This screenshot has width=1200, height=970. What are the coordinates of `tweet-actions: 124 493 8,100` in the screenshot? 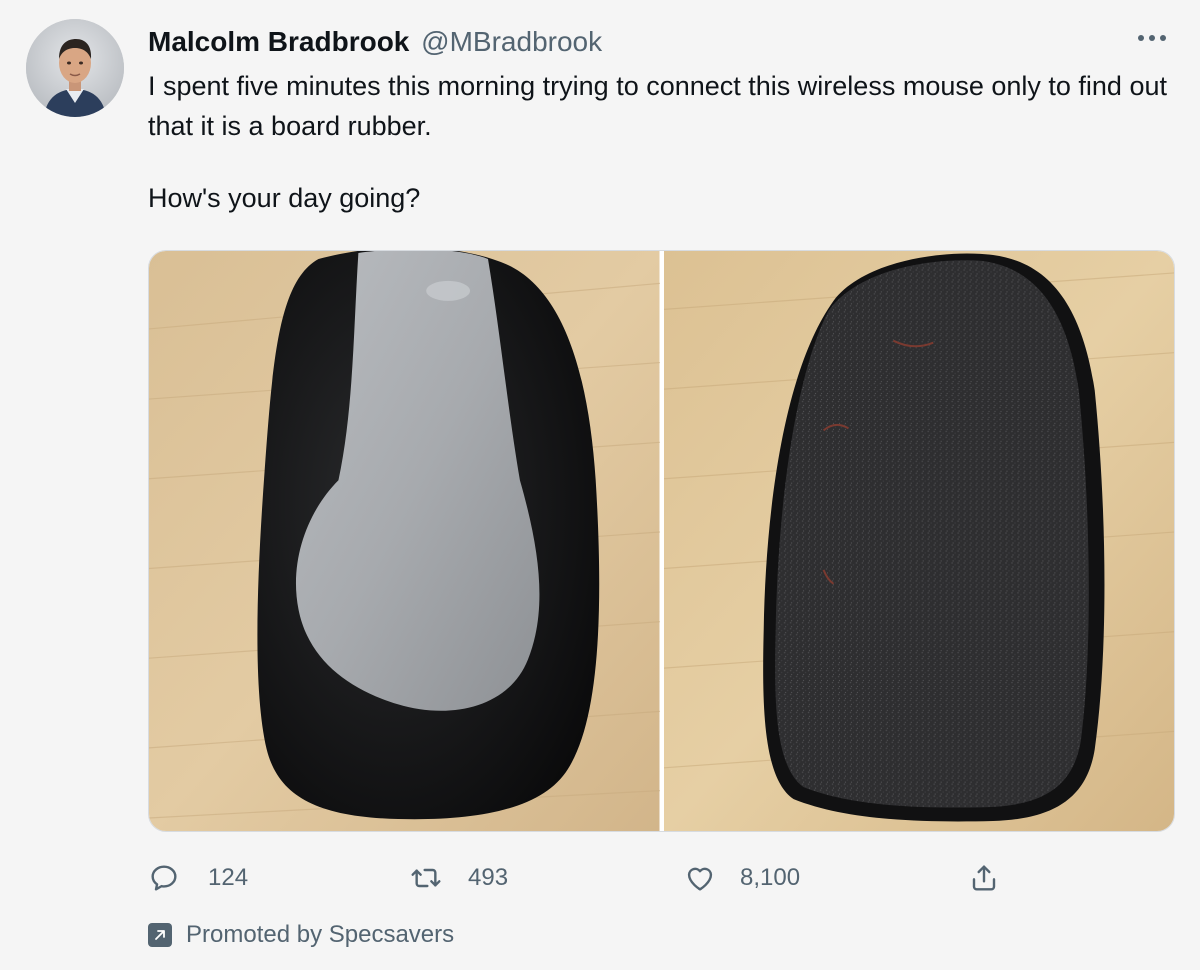 It's located at (588, 878).